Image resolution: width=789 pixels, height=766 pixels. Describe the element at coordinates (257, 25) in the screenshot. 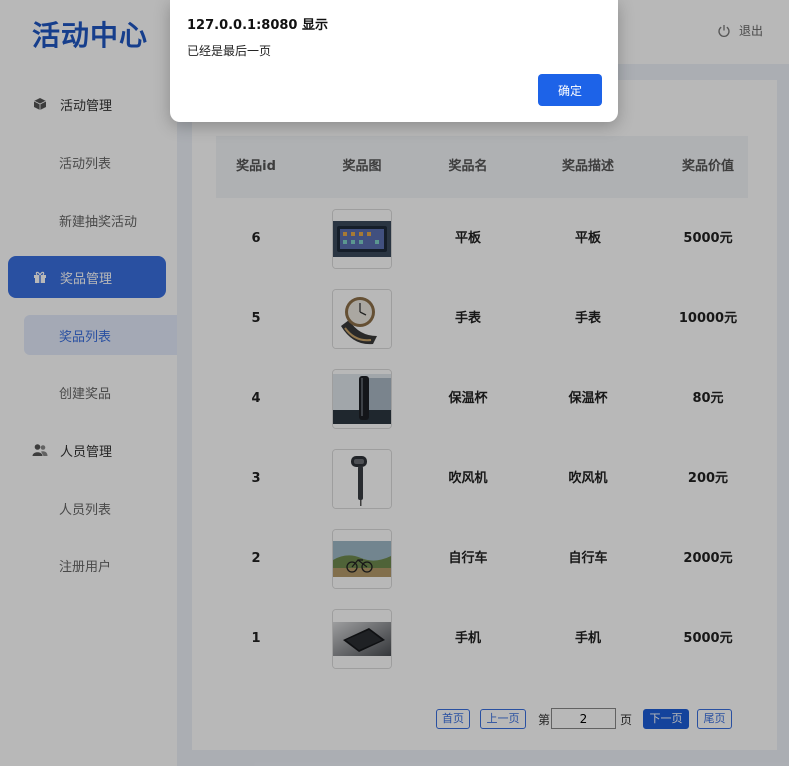

I see `alert-title: 127.0.0.1:8080 显示` at that location.